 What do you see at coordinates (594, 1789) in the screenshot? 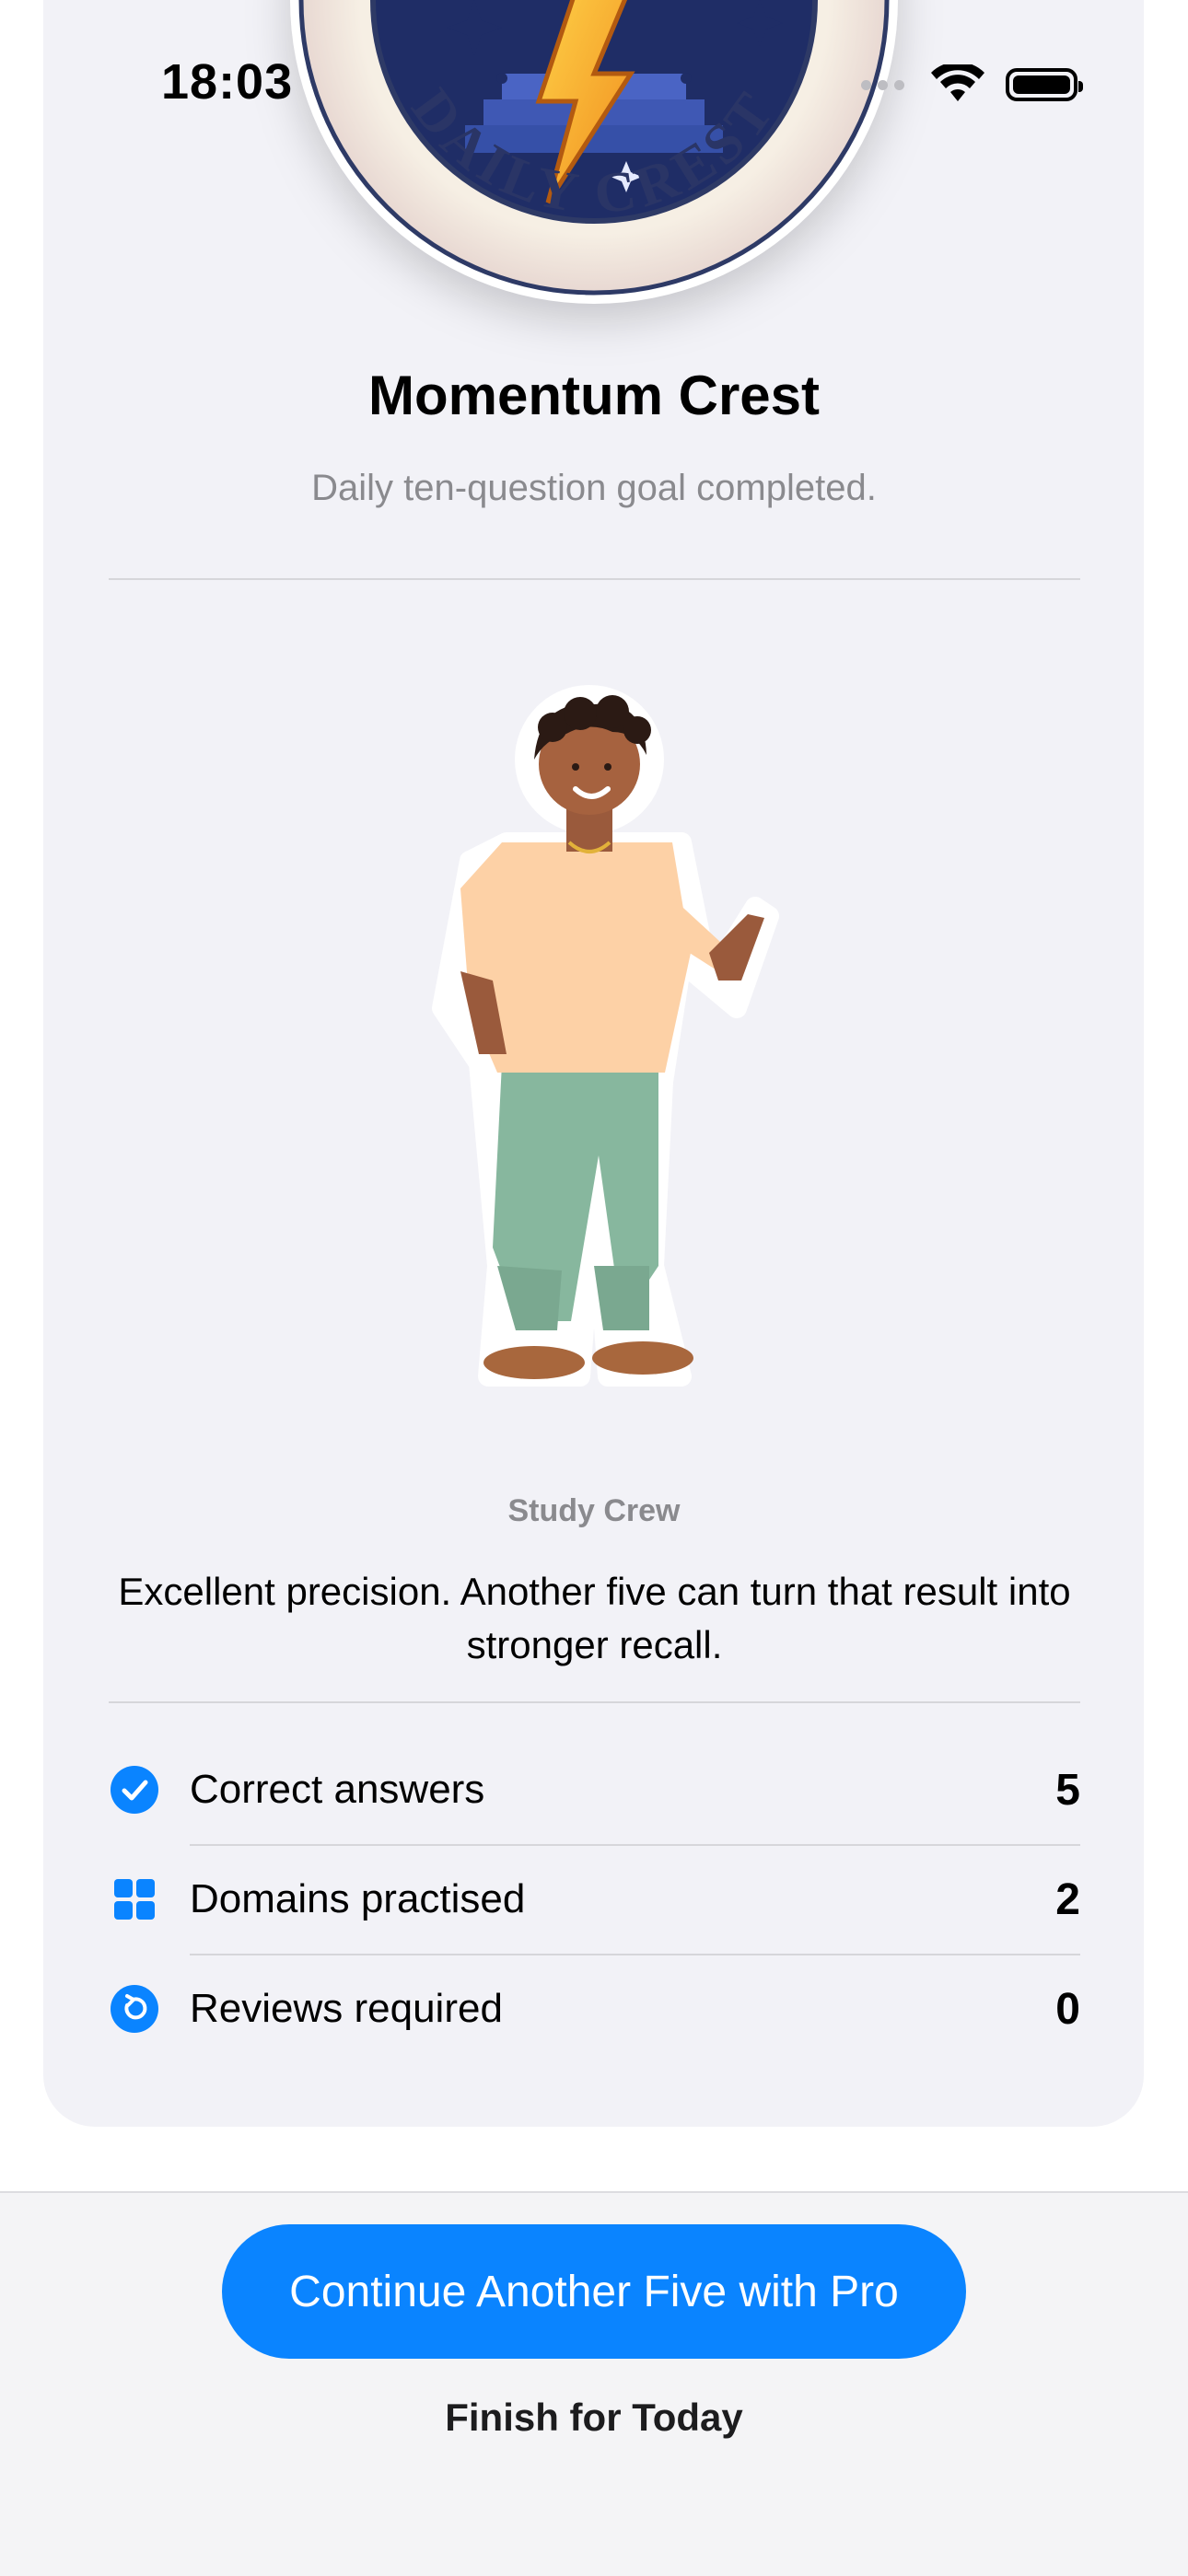
I see `stat-row-correct-answers: Correct answers 5` at bounding box center [594, 1789].